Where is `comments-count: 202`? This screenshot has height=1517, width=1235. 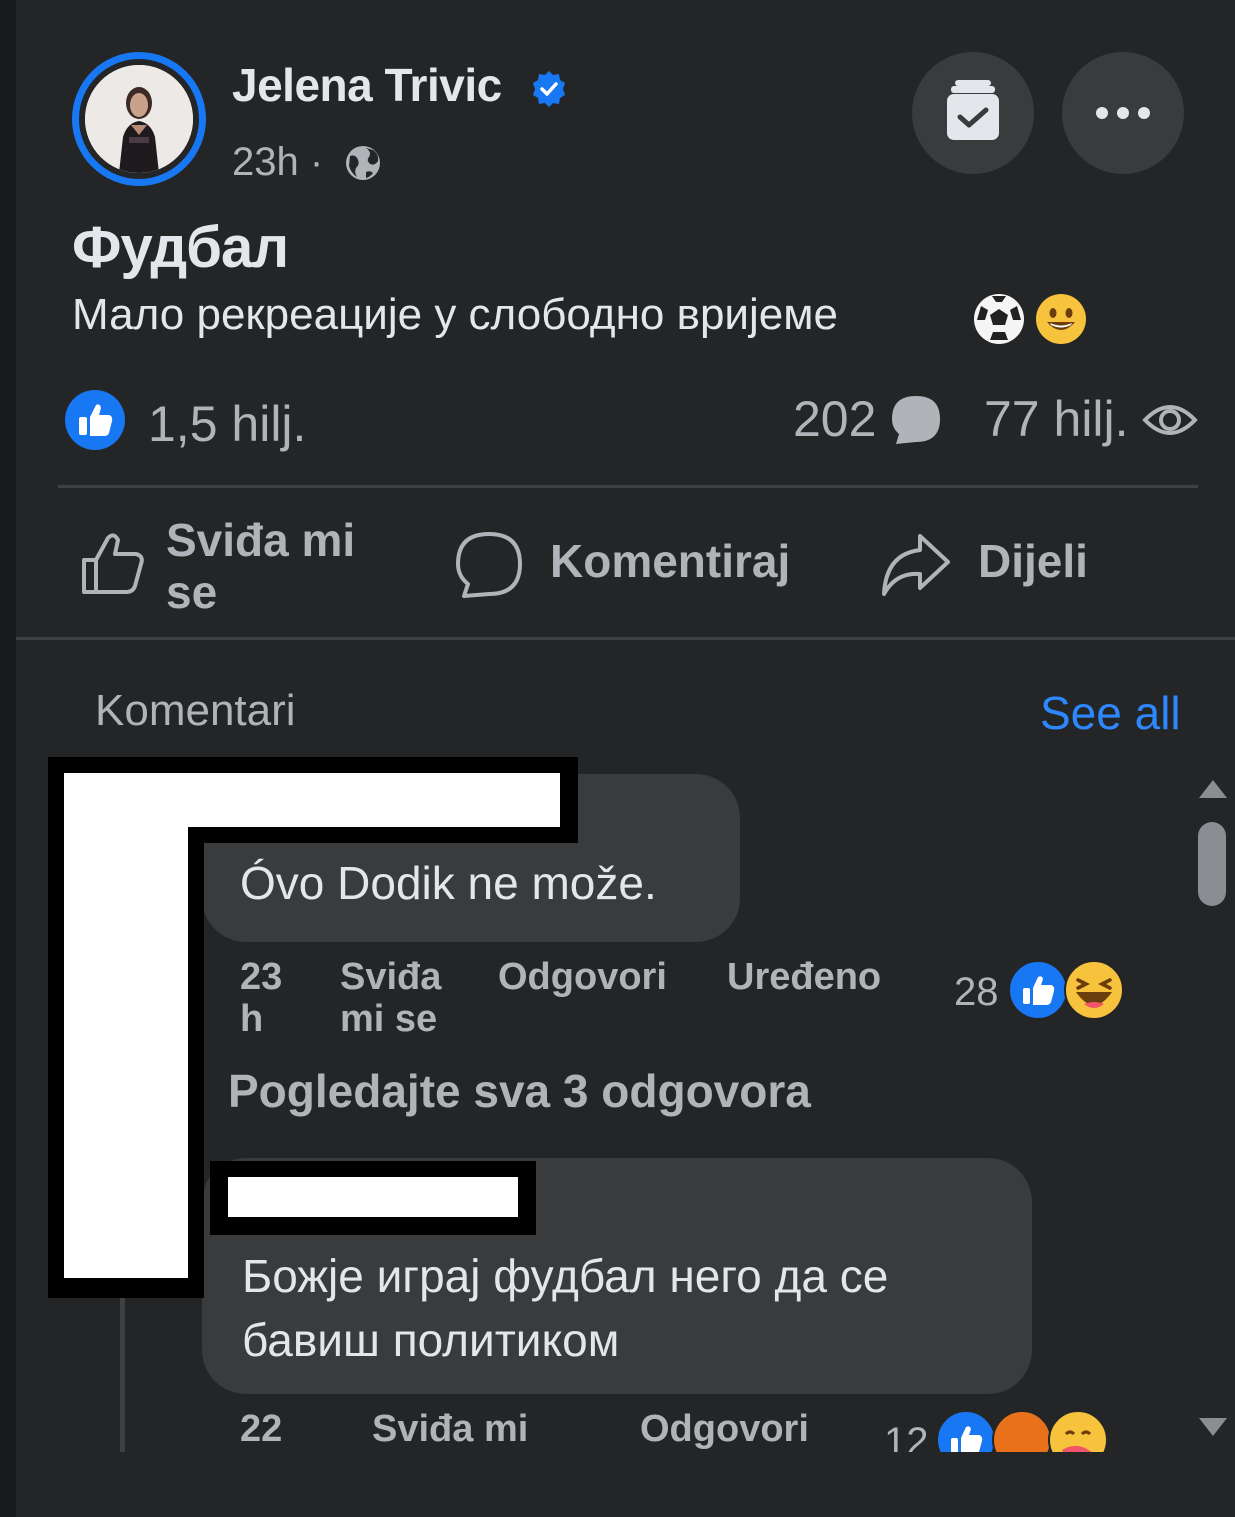 comments-count: 202 is located at coordinates (834, 419).